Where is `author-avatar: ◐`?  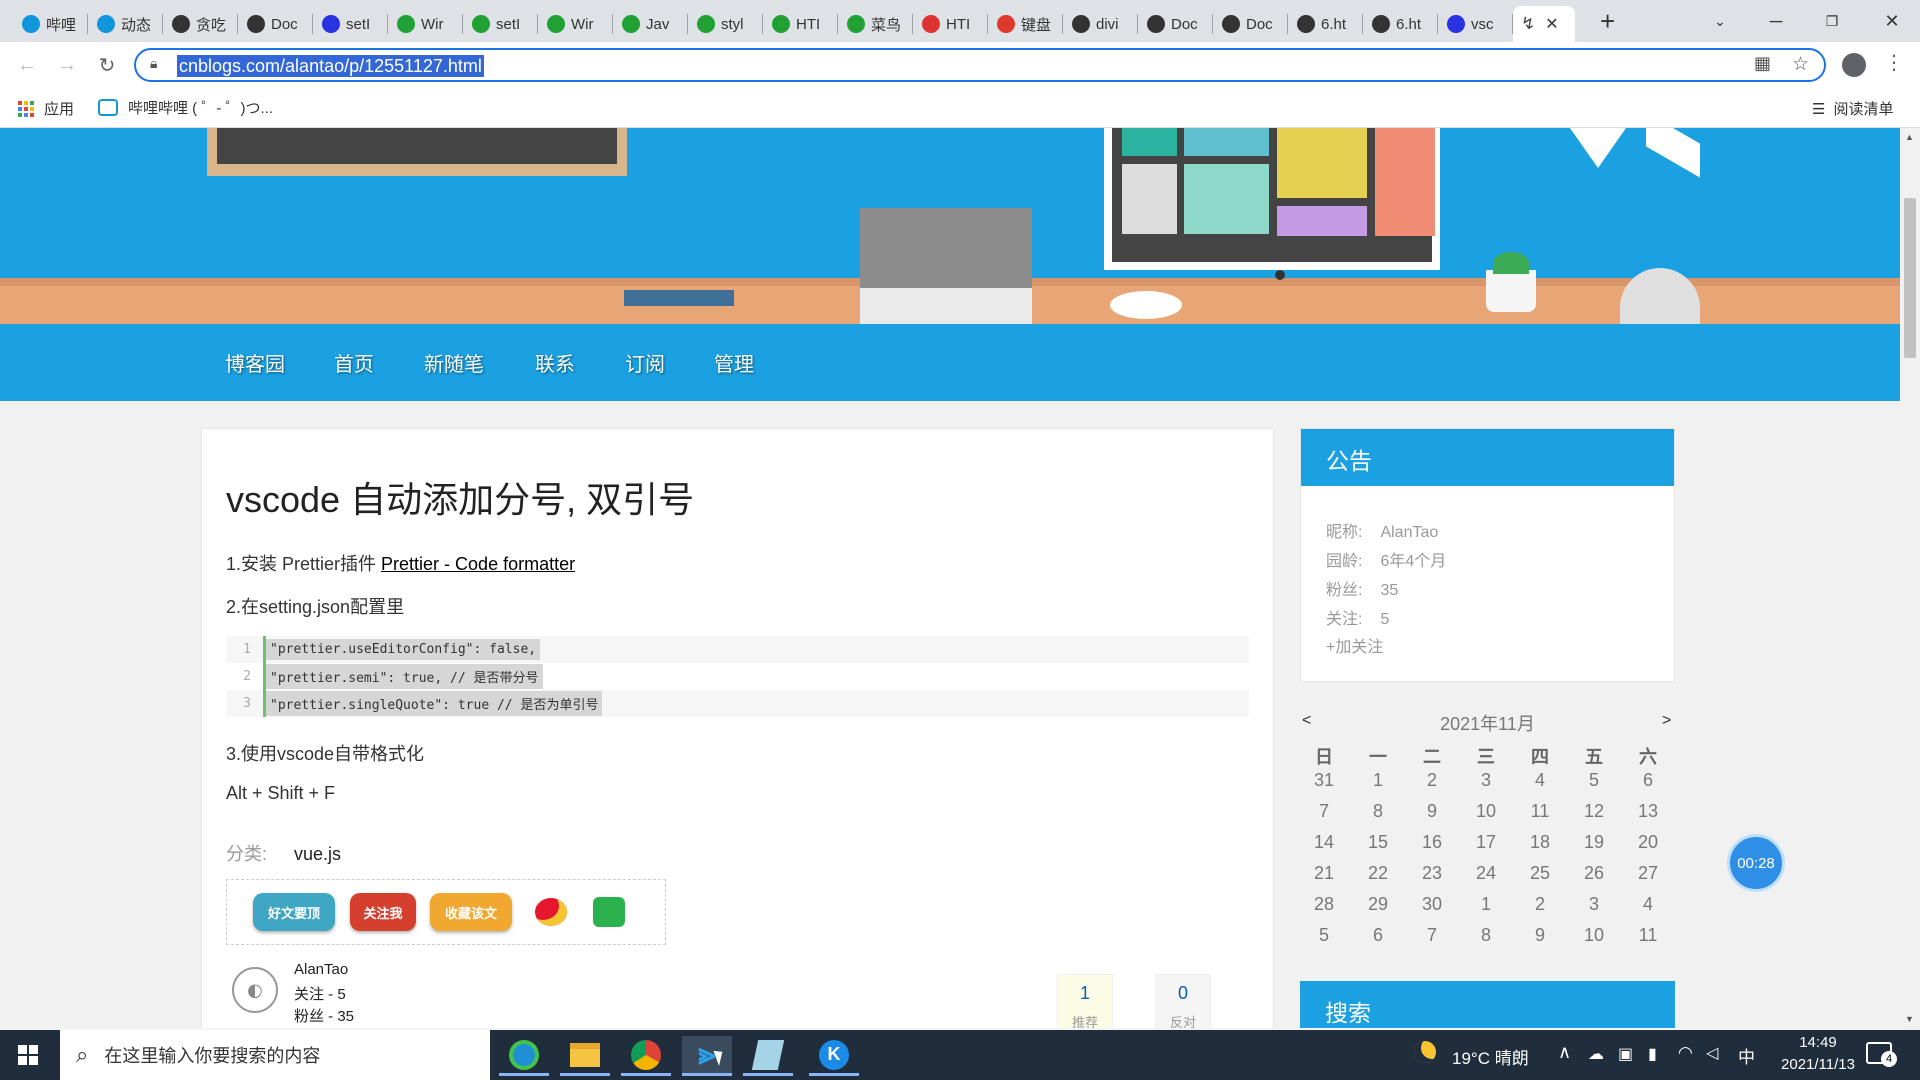
author-avatar: ◐ is located at coordinates (255, 990).